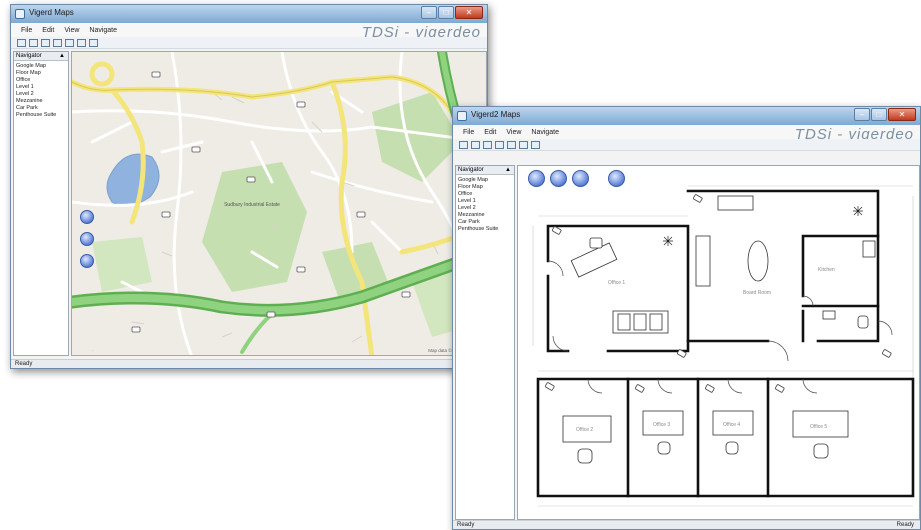  I want to click on room-label-office-2: Office 2, so click(584, 430).